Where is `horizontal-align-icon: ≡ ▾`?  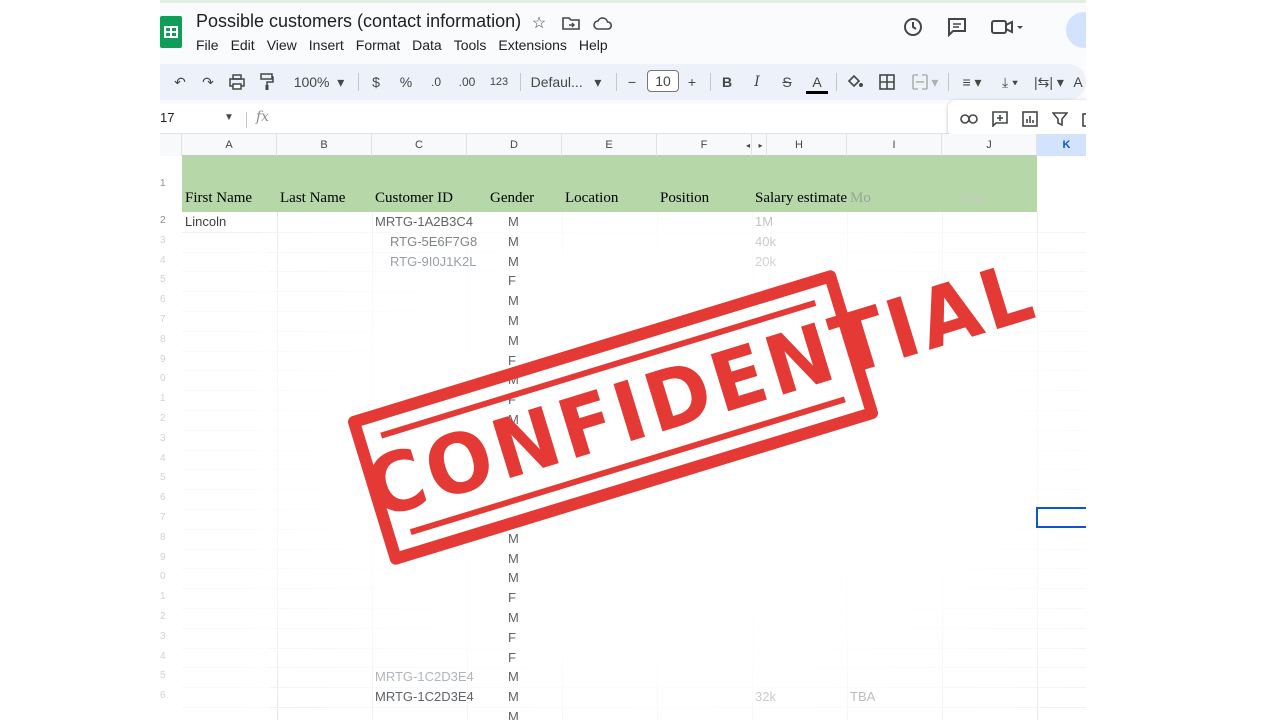 horizontal-align-icon: ≡ ▾ is located at coordinates (972, 82).